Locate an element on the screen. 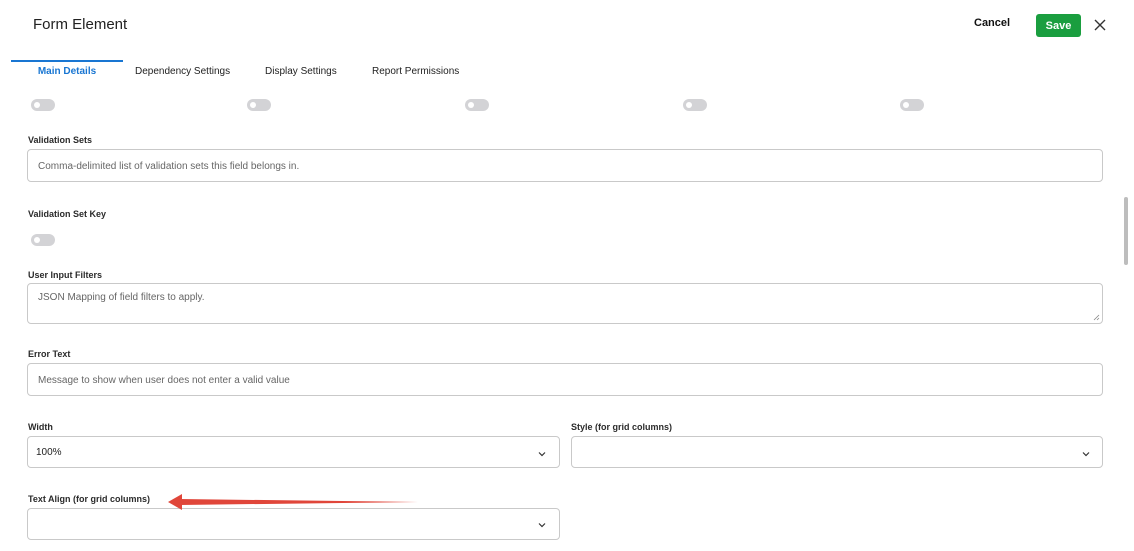 This screenshot has height=551, width=1134. error-text-label: Error Text is located at coordinates (49, 354).